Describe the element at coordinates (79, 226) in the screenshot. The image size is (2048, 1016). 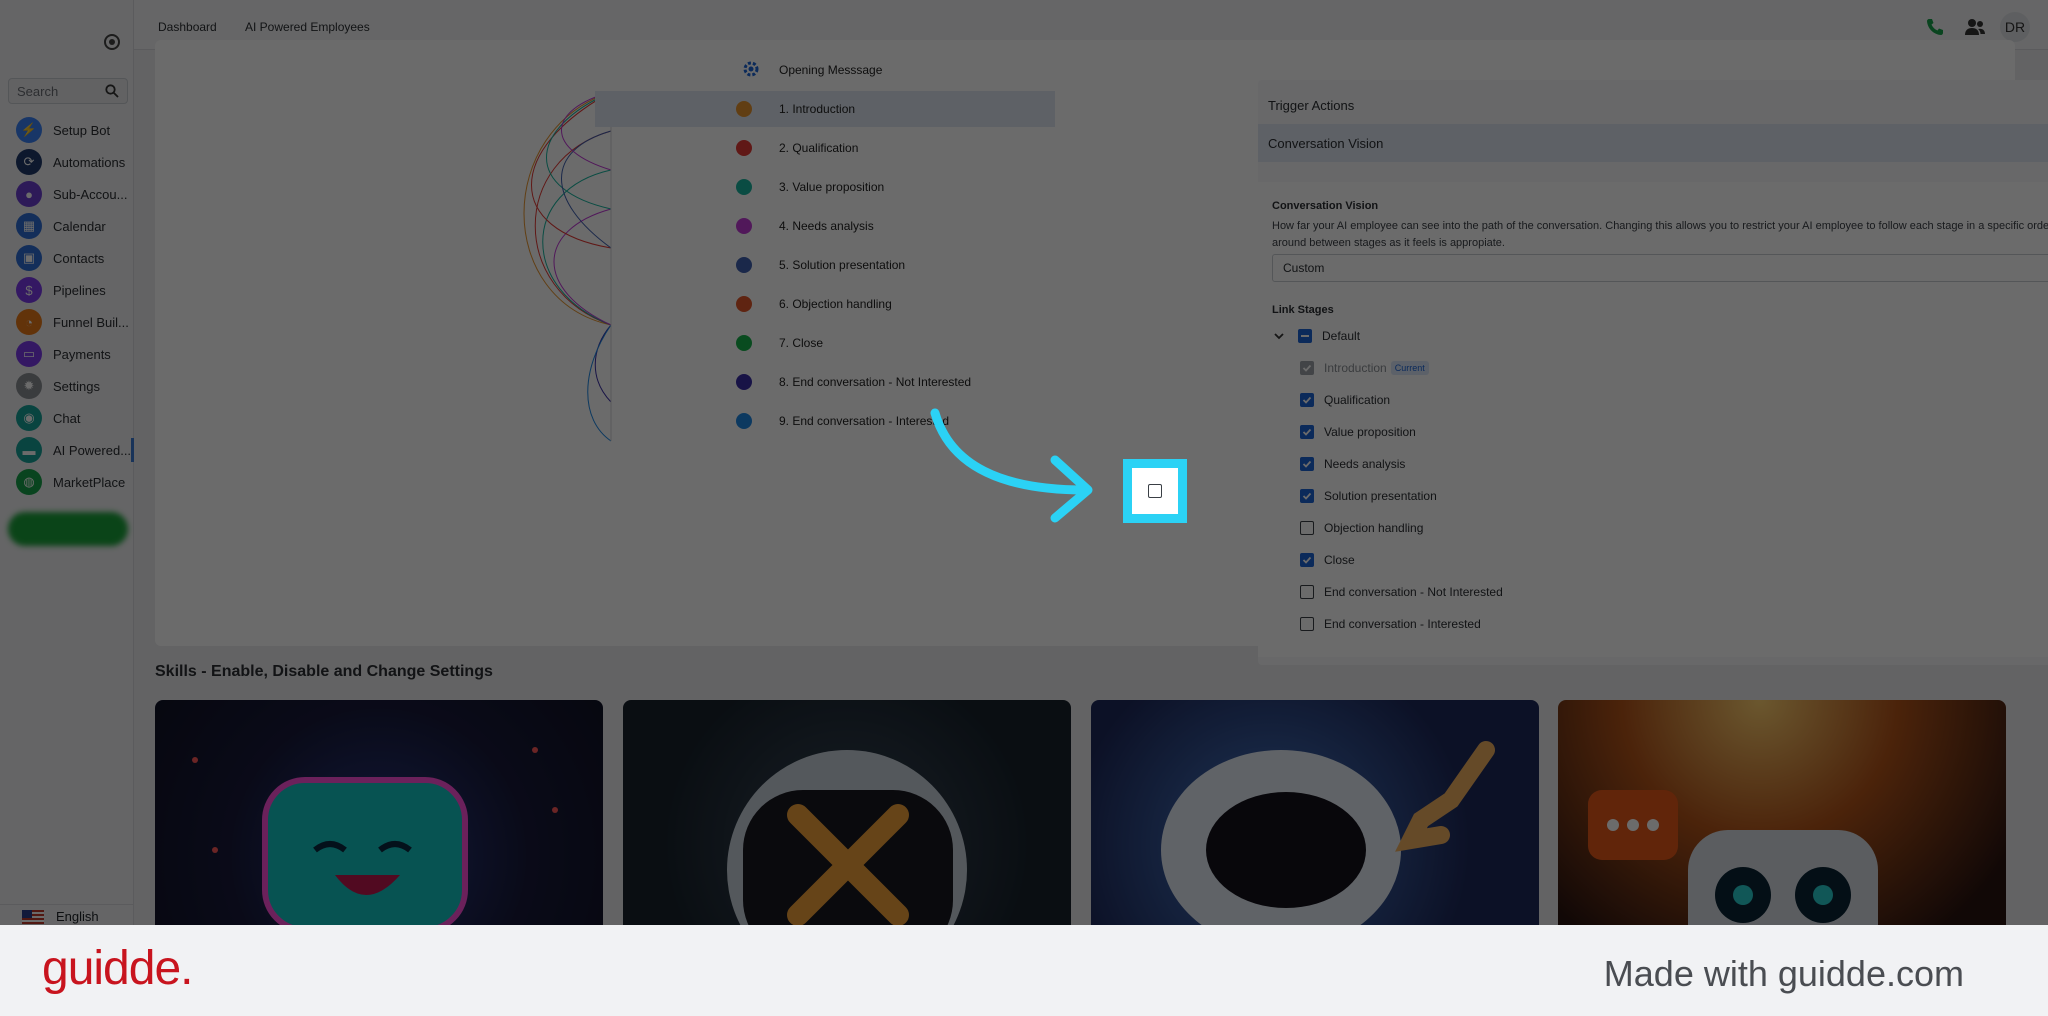
I see `sidebar-item-label: Calendar` at that location.